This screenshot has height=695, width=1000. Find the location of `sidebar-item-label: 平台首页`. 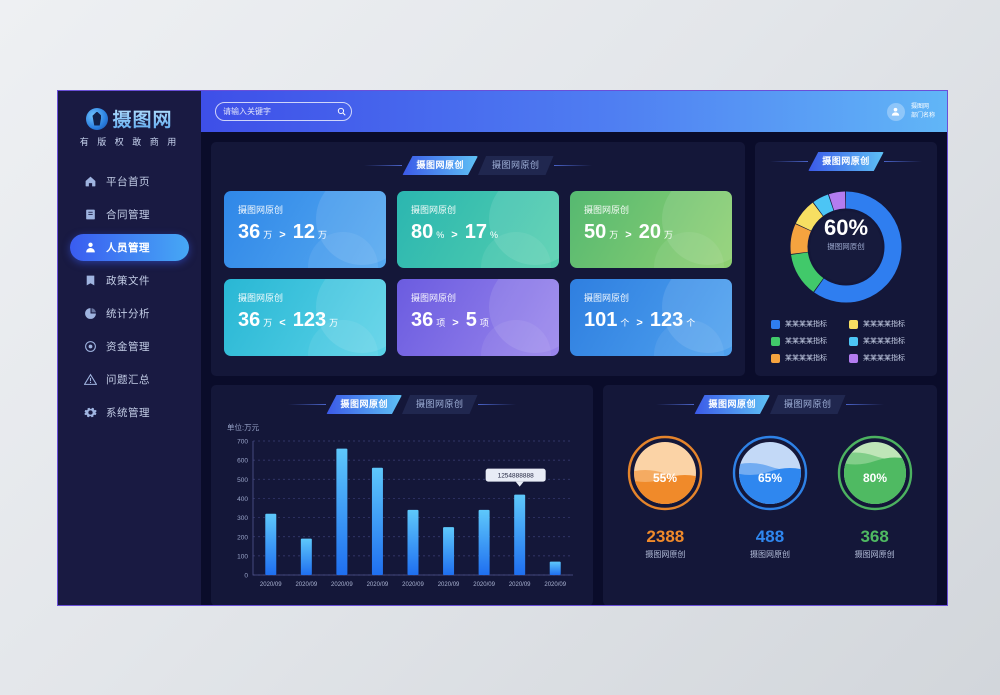

sidebar-item-label: 平台首页 is located at coordinates (128, 182).